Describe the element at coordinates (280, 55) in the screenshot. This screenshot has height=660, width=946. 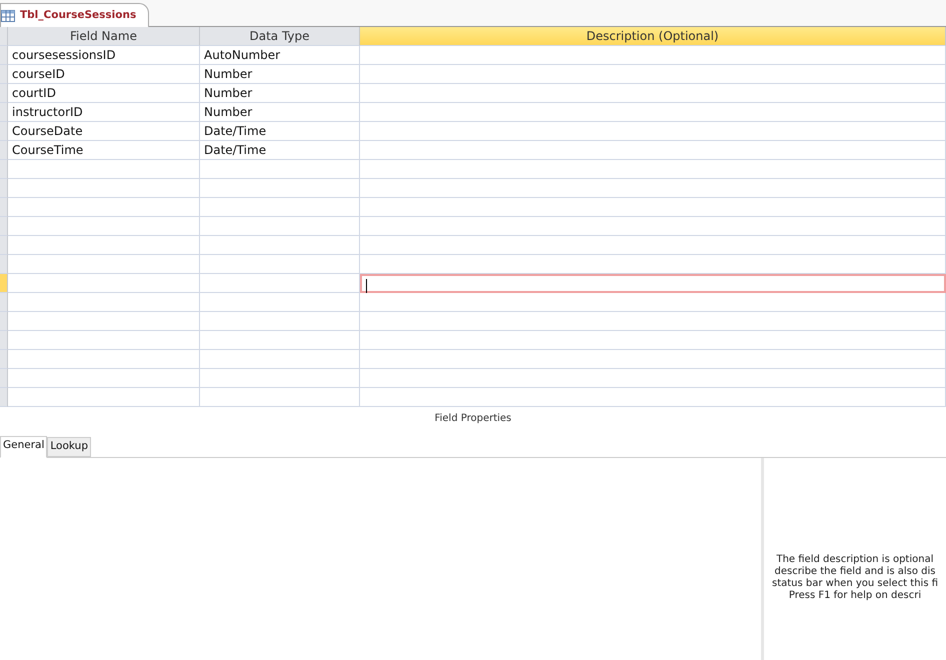
I see `table-cell: AutoNumber` at that location.